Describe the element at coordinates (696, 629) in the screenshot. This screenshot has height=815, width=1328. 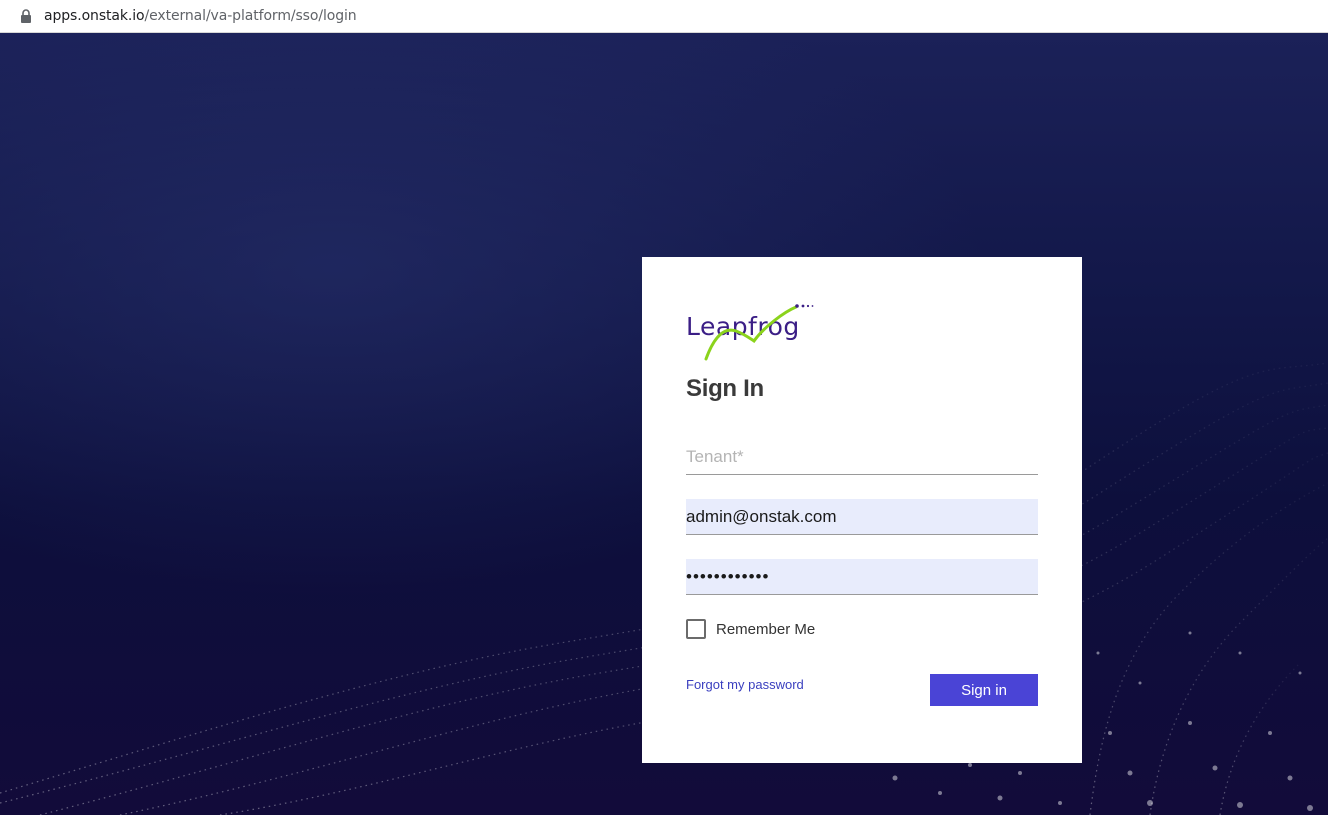
I see `remember-me-checkbox` at that location.